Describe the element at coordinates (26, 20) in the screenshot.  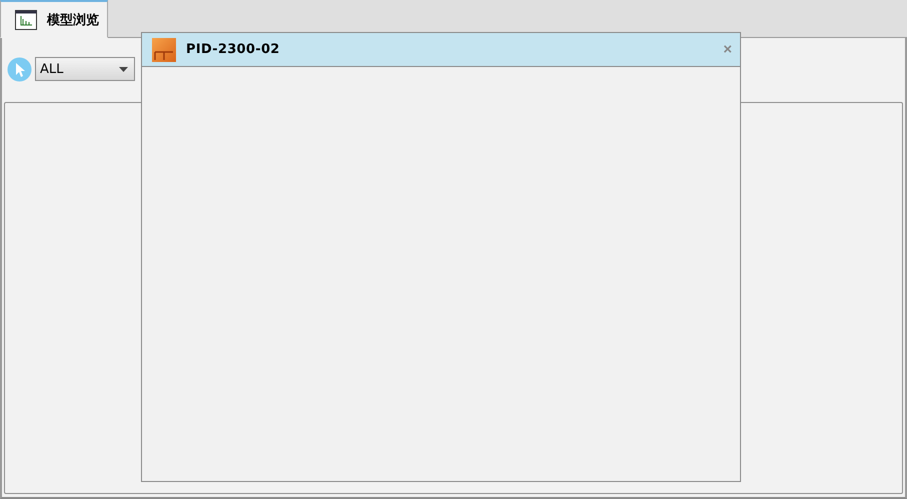
I see `chart-window-icon` at that location.